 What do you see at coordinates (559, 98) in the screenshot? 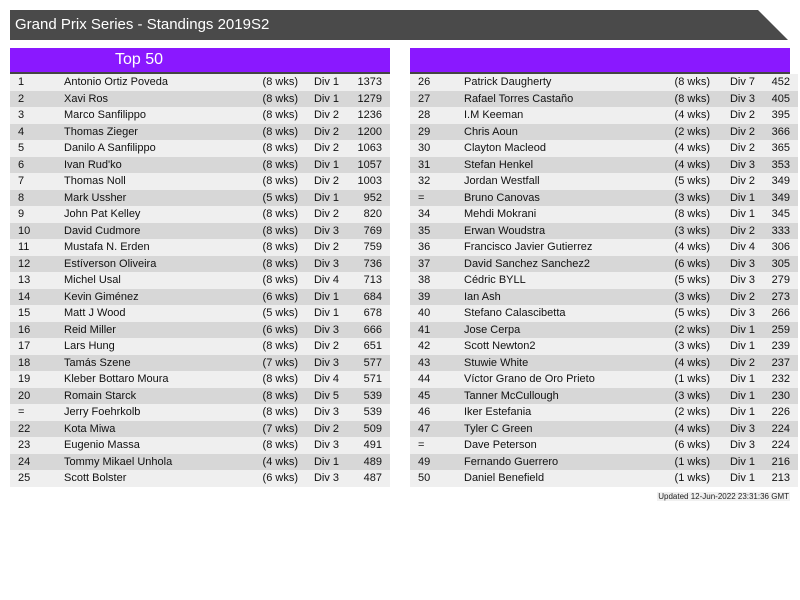
I see `player-name: Rafael Torres Castaño` at bounding box center [559, 98].